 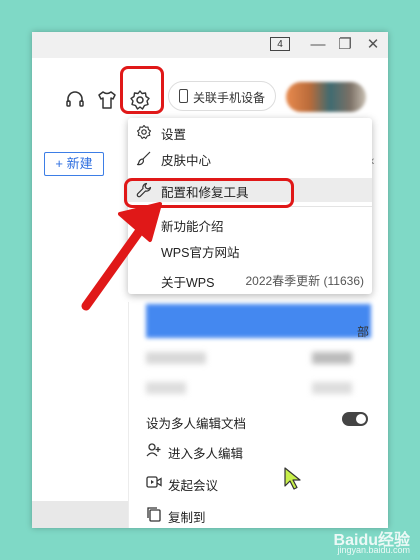 I want to click on mouse-cursor-icon, so click(x=292, y=478).